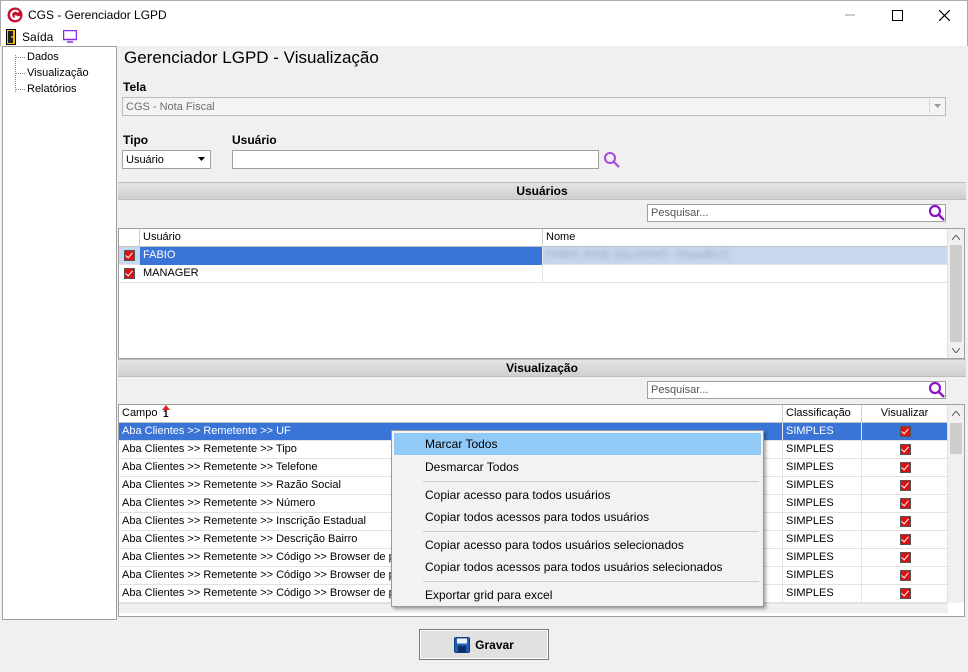 The height and width of the screenshot is (672, 968). Describe the element at coordinates (955, 504) in the screenshot. I see `view-grid-scrollbar` at that location.